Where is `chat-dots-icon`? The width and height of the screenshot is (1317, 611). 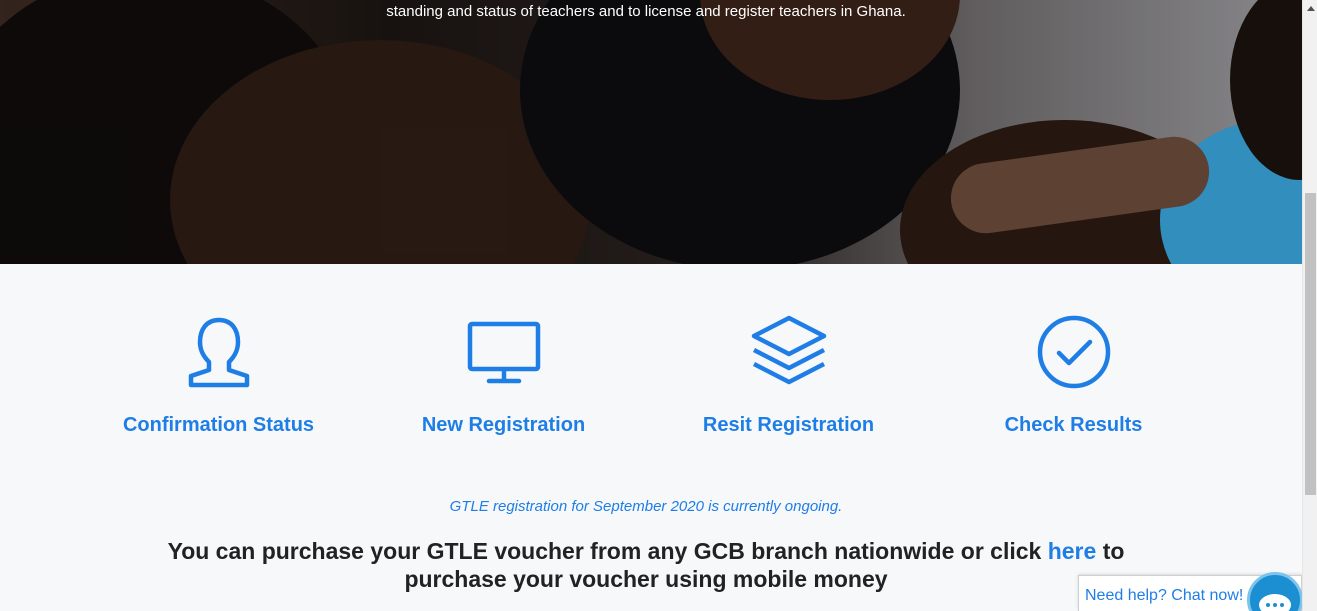 chat-dots-icon is located at coordinates (1275, 602).